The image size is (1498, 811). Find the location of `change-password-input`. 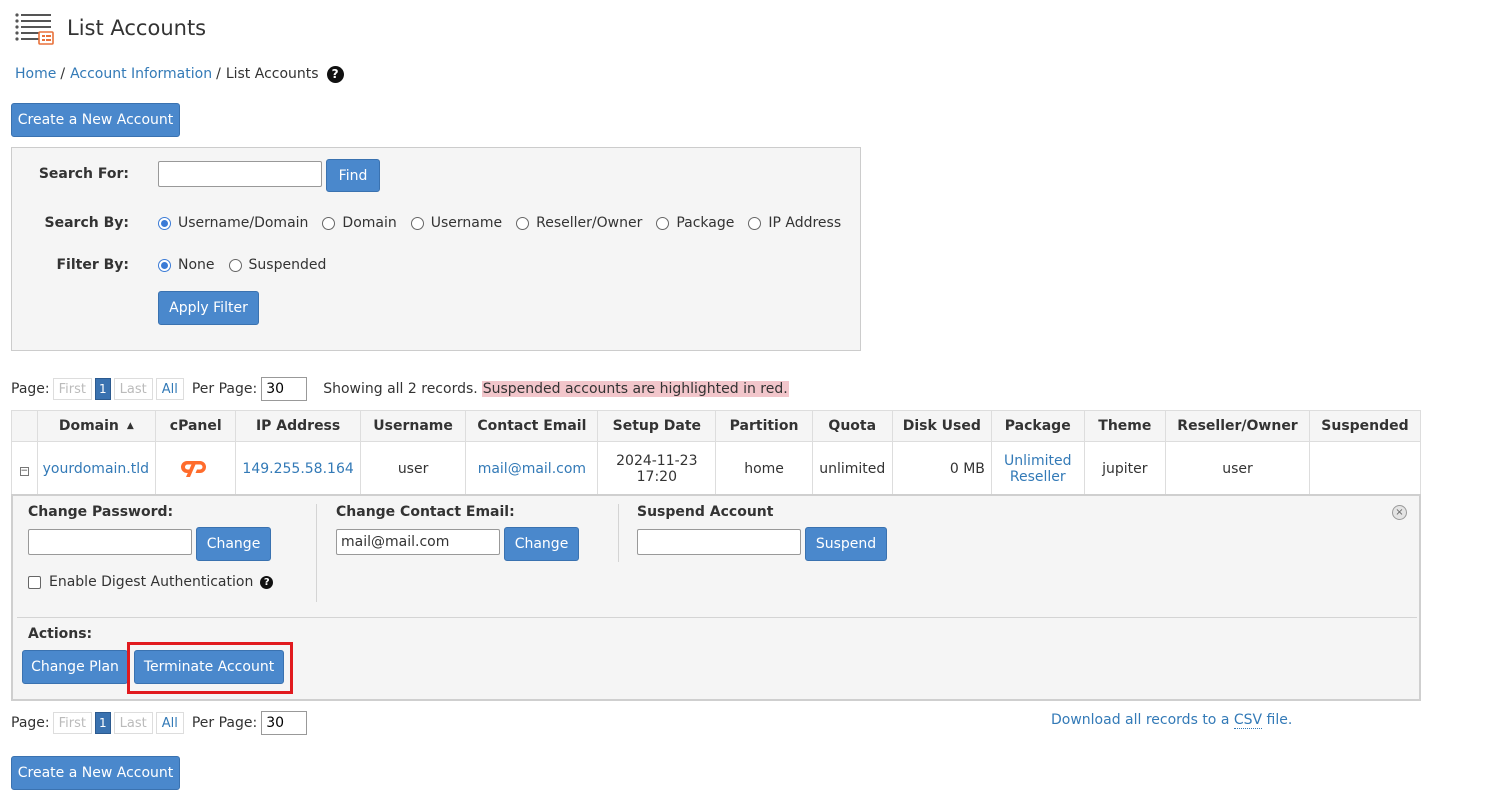

change-password-input is located at coordinates (110, 542).